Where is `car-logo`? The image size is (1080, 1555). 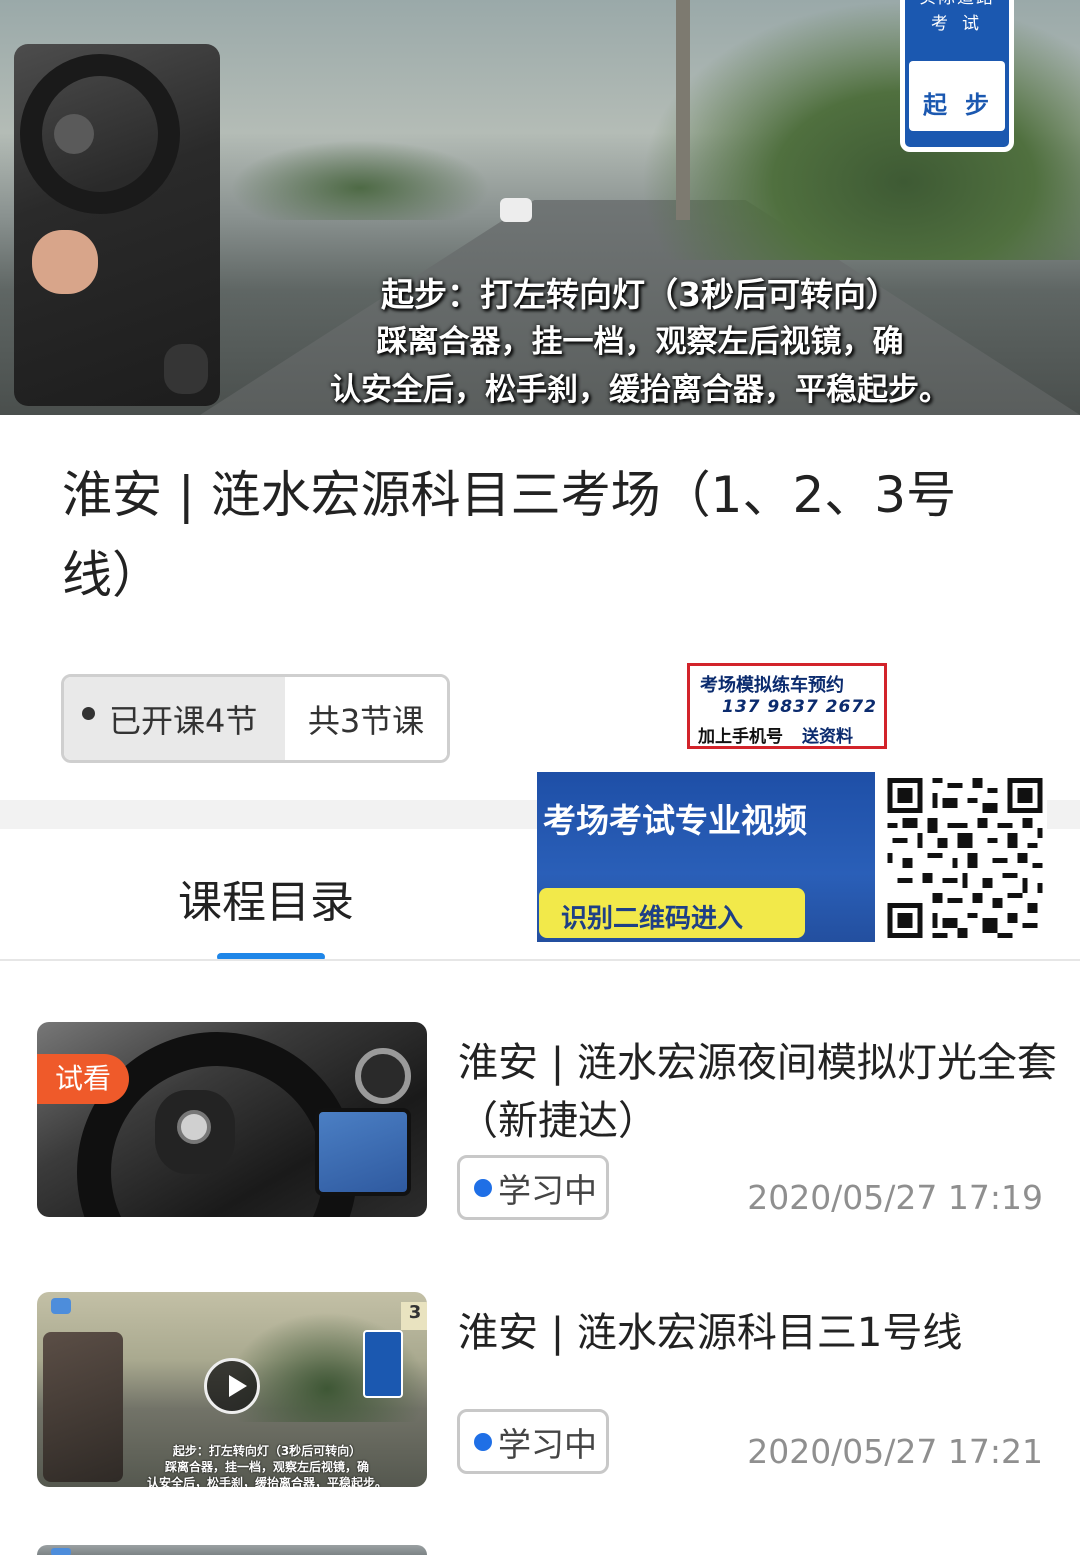
car-logo is located at coordinates (194, 1127).